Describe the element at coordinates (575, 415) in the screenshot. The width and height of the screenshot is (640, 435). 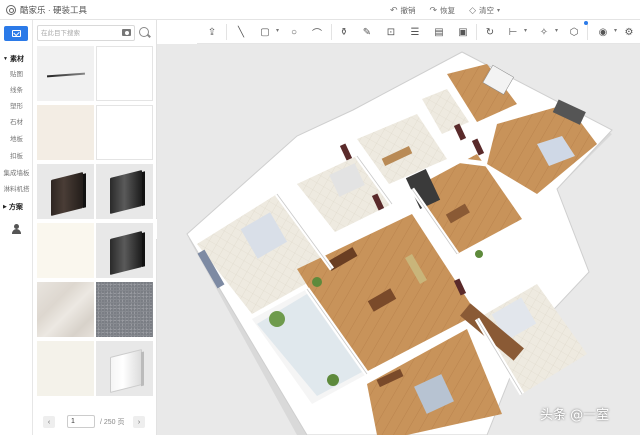
I see `watermark: 头条 @一室` at that location.